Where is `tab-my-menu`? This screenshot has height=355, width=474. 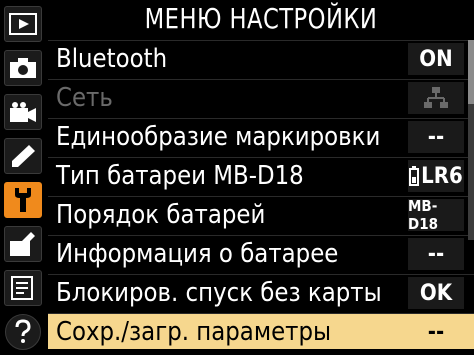 tab-my-menu is located at coordinates (23, 288).